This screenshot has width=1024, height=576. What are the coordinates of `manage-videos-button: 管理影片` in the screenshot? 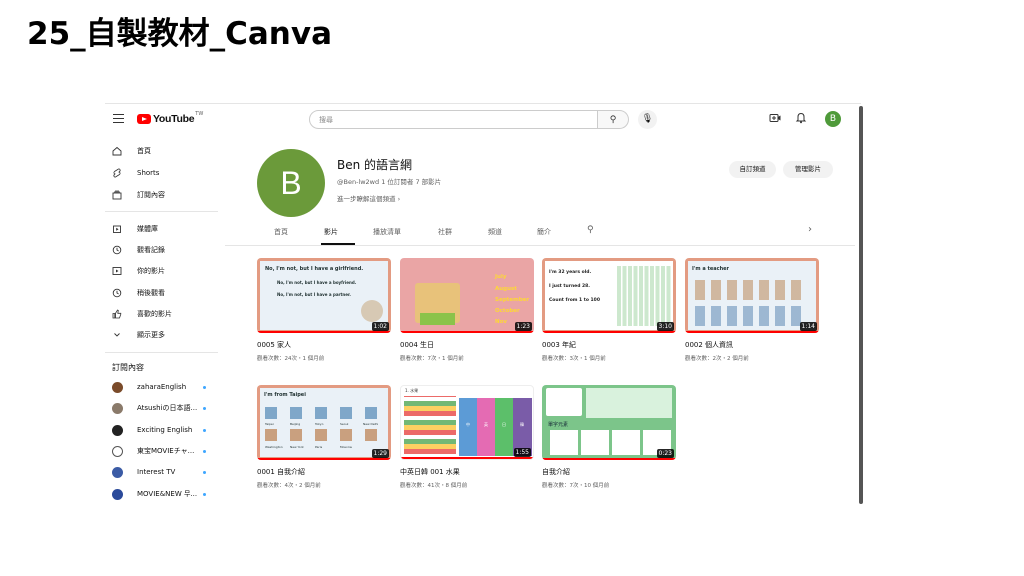 It's located at (808, 169).